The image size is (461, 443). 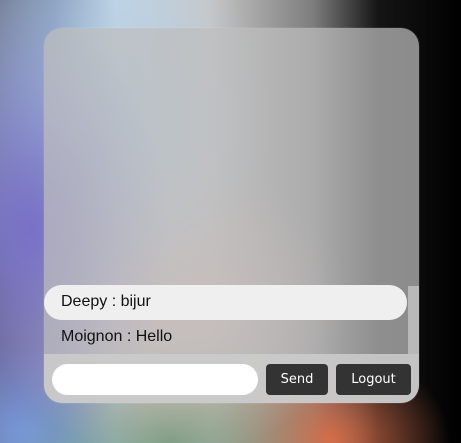 I want to click on message-input, so click(x=155, y=379).